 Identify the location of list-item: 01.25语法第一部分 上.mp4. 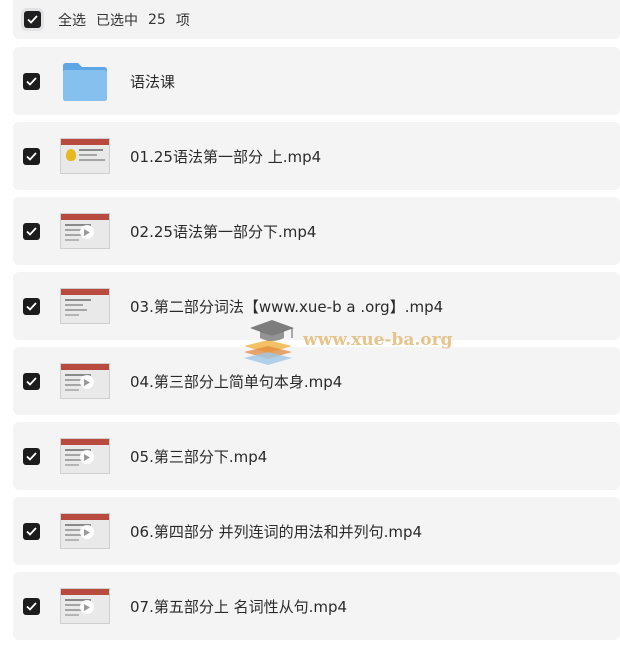
(316, 156).